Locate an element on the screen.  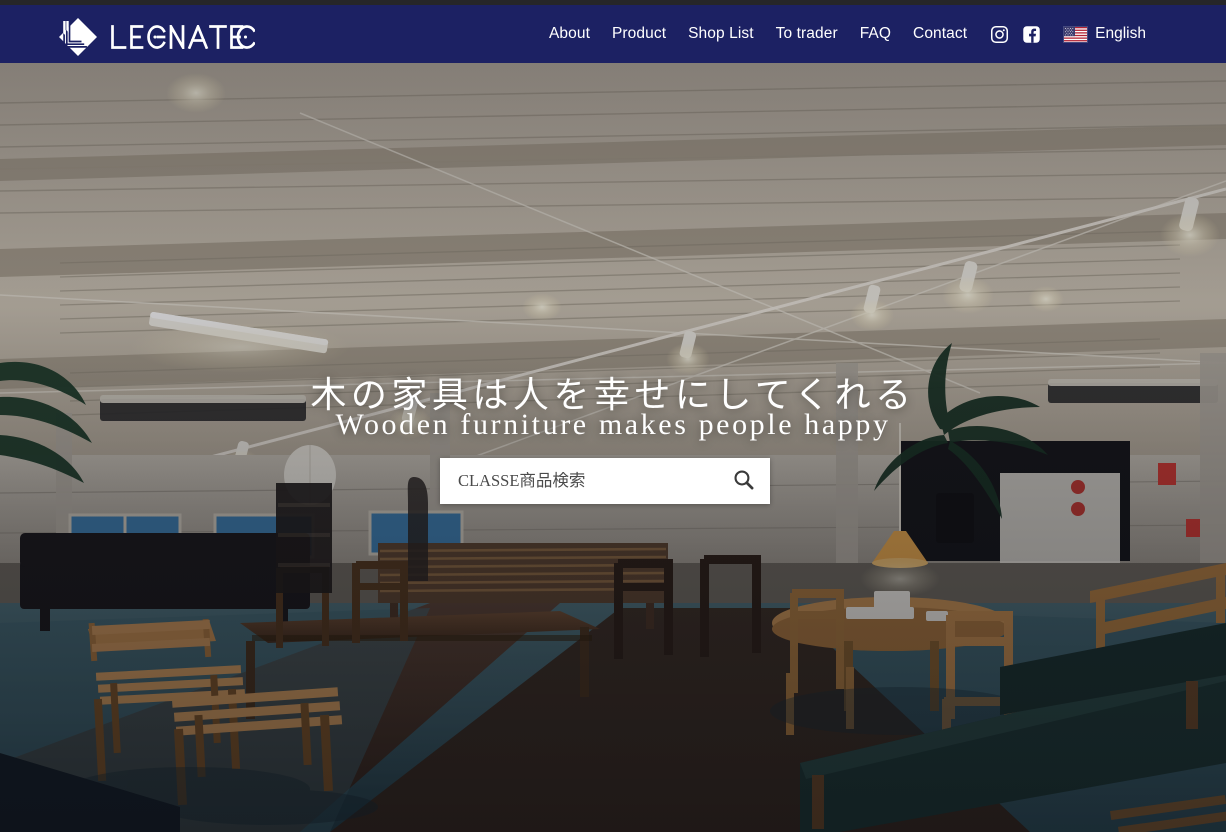
social-links is located at coordinates (1015, 34).